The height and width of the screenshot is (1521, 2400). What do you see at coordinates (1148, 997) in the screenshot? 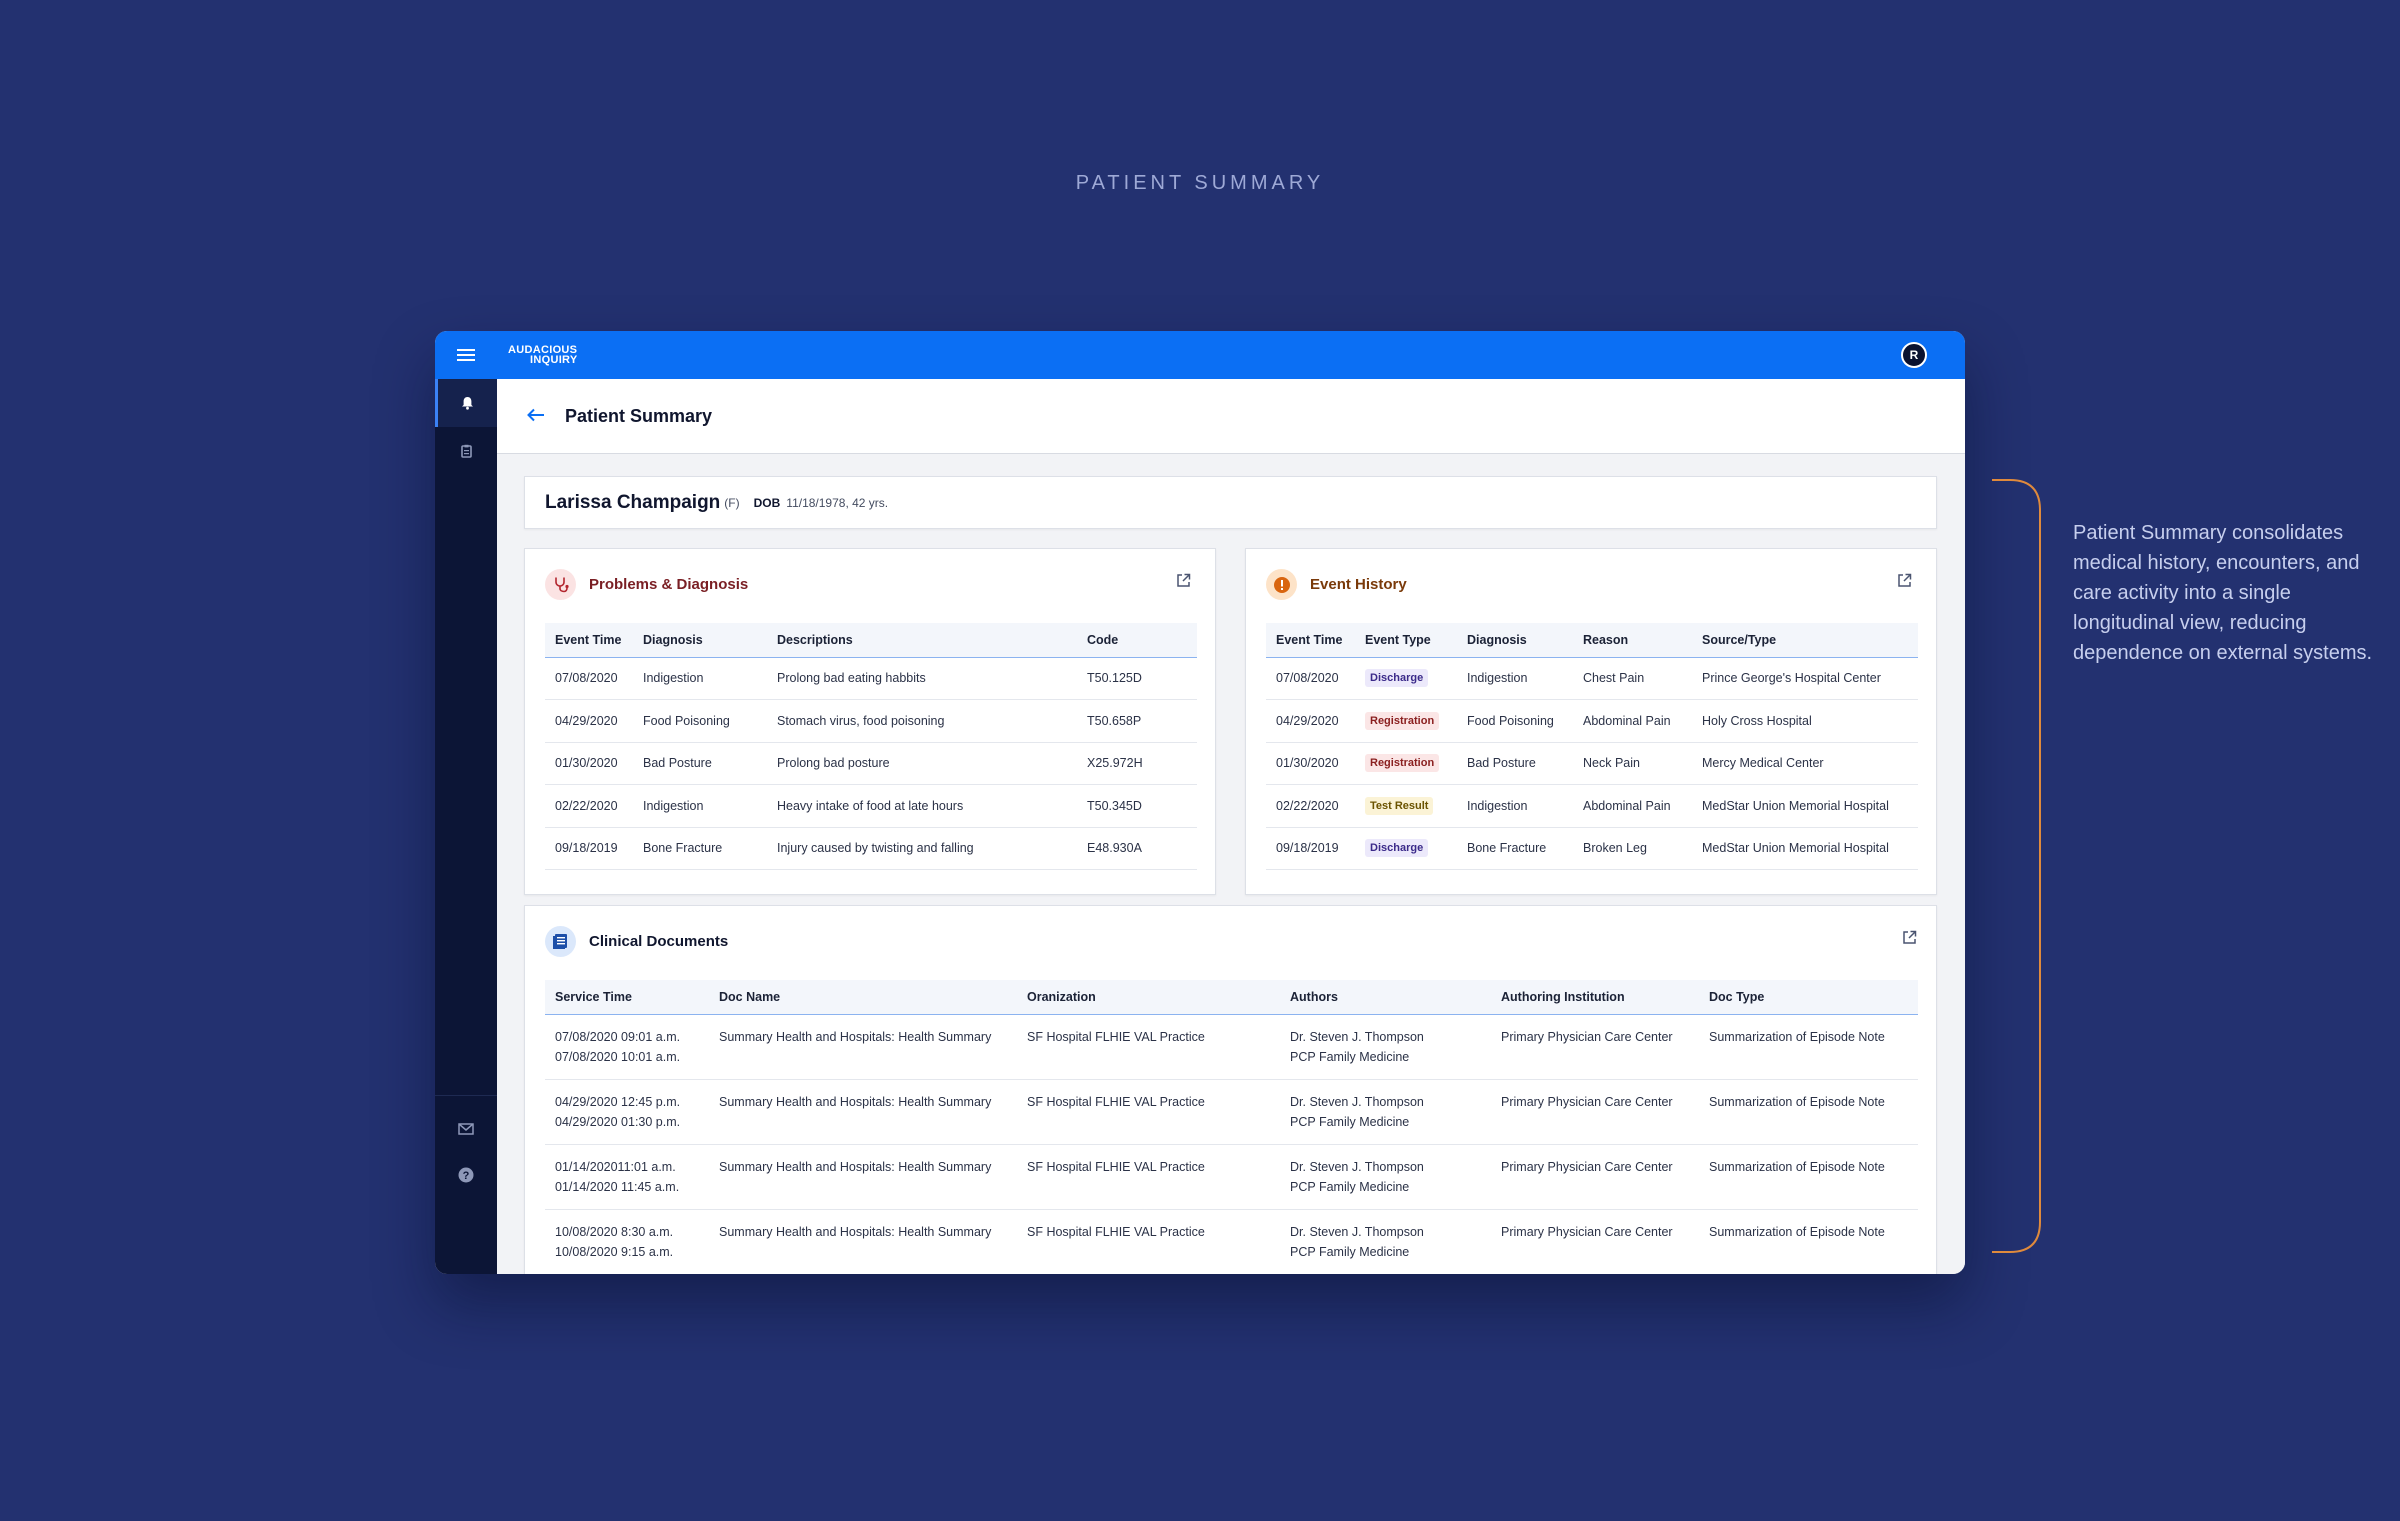
I see `column-header: Oranization` at bounding box center [1148, 997].